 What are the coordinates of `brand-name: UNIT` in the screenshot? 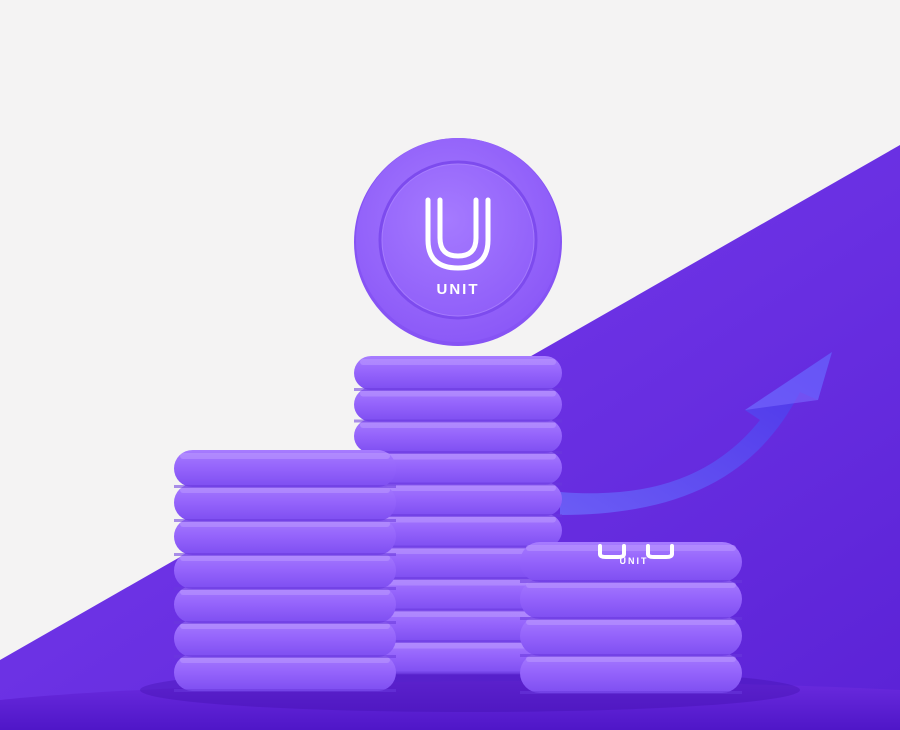 It's located at (458, 289).